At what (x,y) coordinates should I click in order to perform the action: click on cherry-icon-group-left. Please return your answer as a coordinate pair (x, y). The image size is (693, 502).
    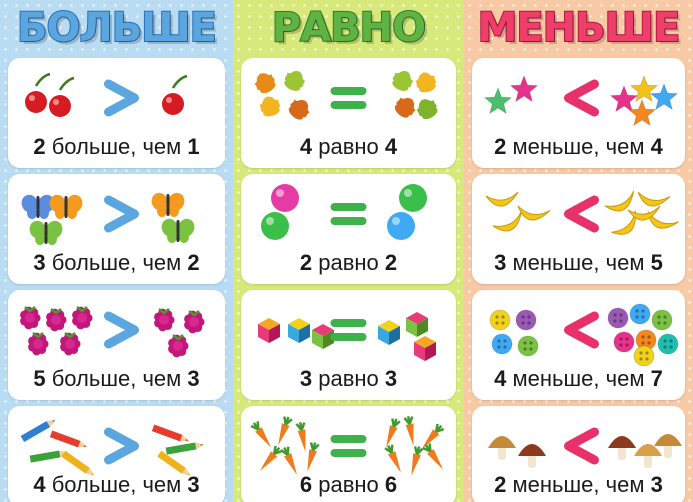
    Looking at the image, I should click on (50, 94).